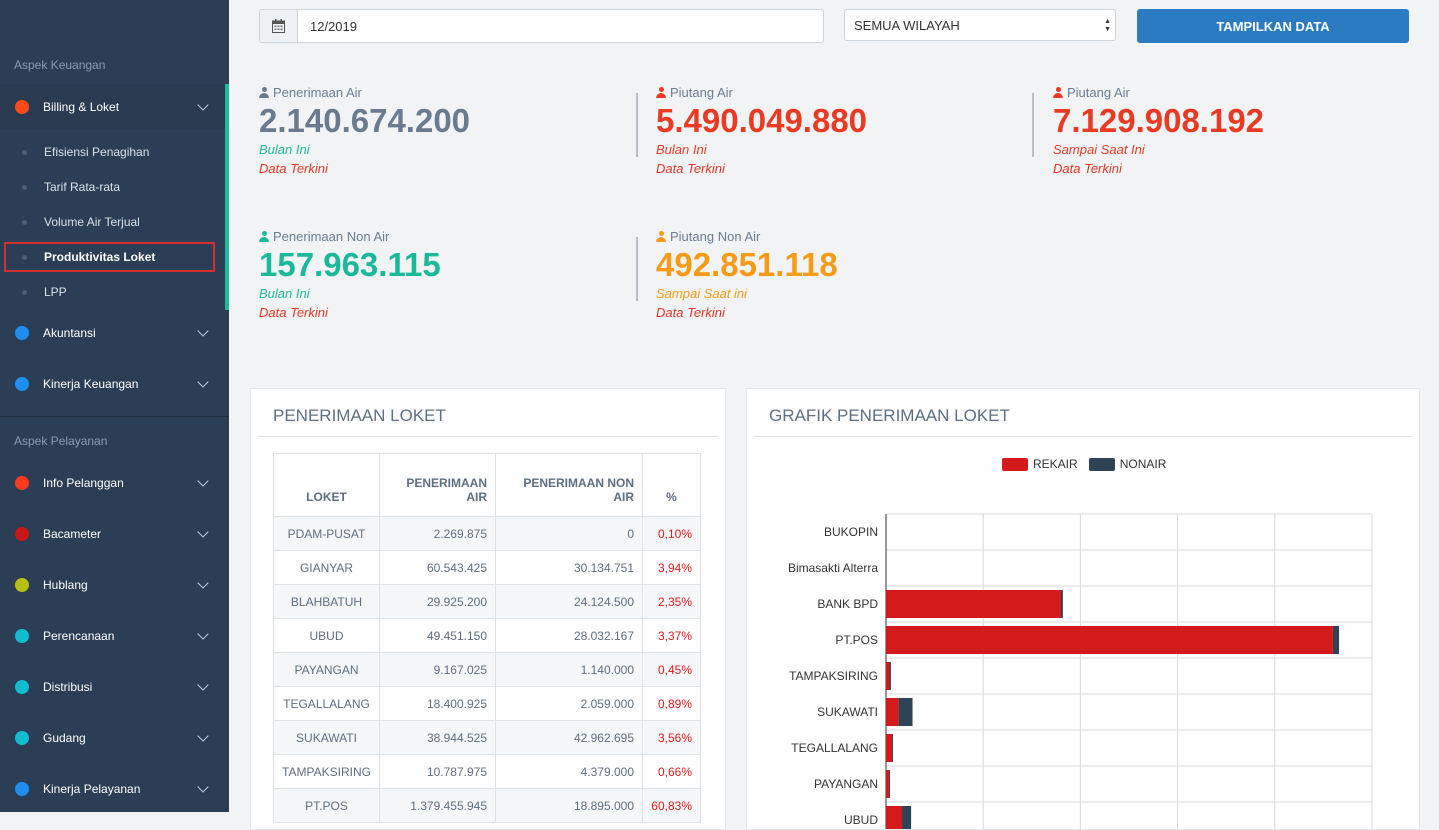  Describe the element at coordinates (279, 26) in the screenshot. I see `calendar-icon` at that location.